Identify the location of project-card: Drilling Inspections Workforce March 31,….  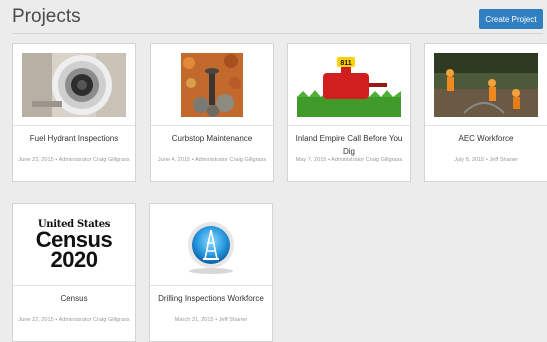
(211, 272).